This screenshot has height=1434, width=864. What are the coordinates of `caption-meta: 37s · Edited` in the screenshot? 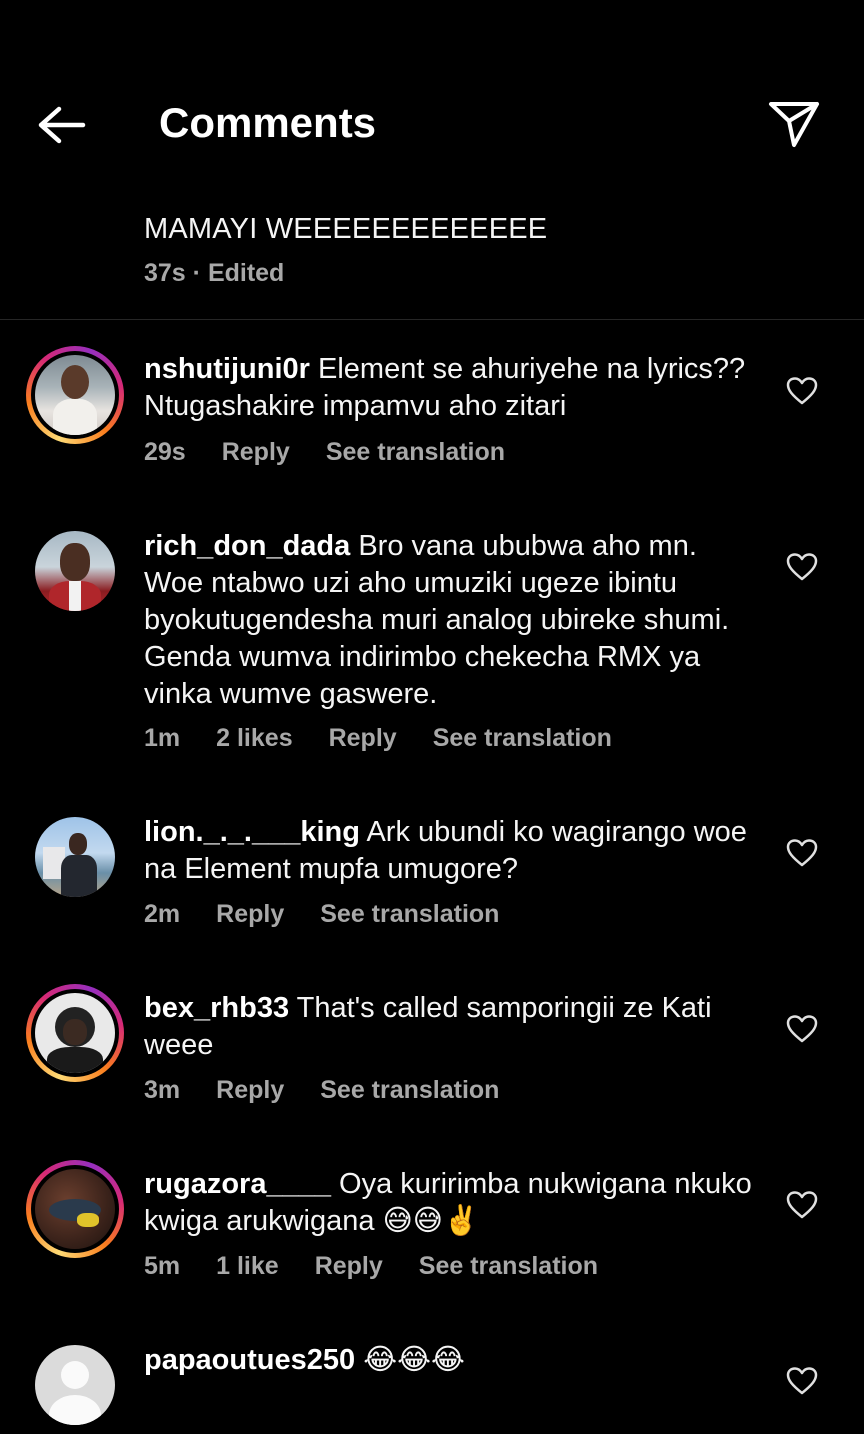 It's located at (214, 273).